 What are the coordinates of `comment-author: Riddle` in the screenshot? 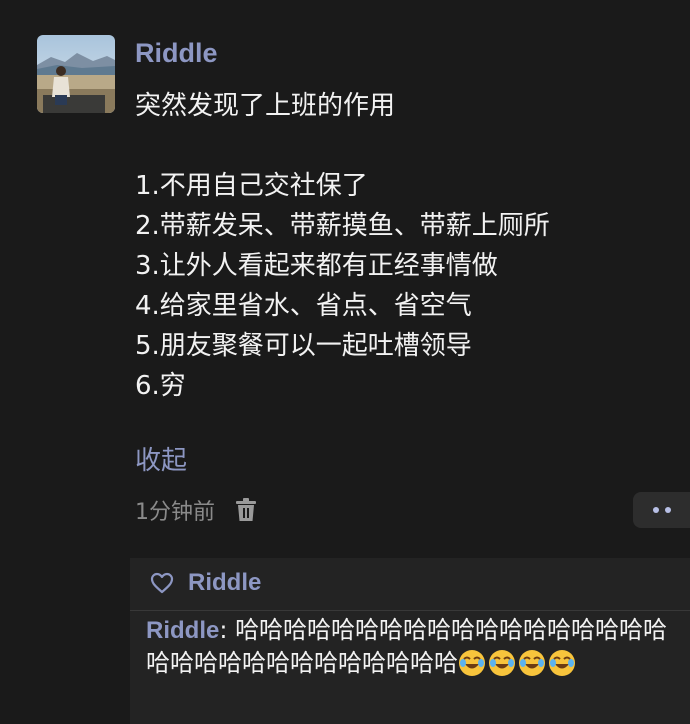 It's located at (182, 630).